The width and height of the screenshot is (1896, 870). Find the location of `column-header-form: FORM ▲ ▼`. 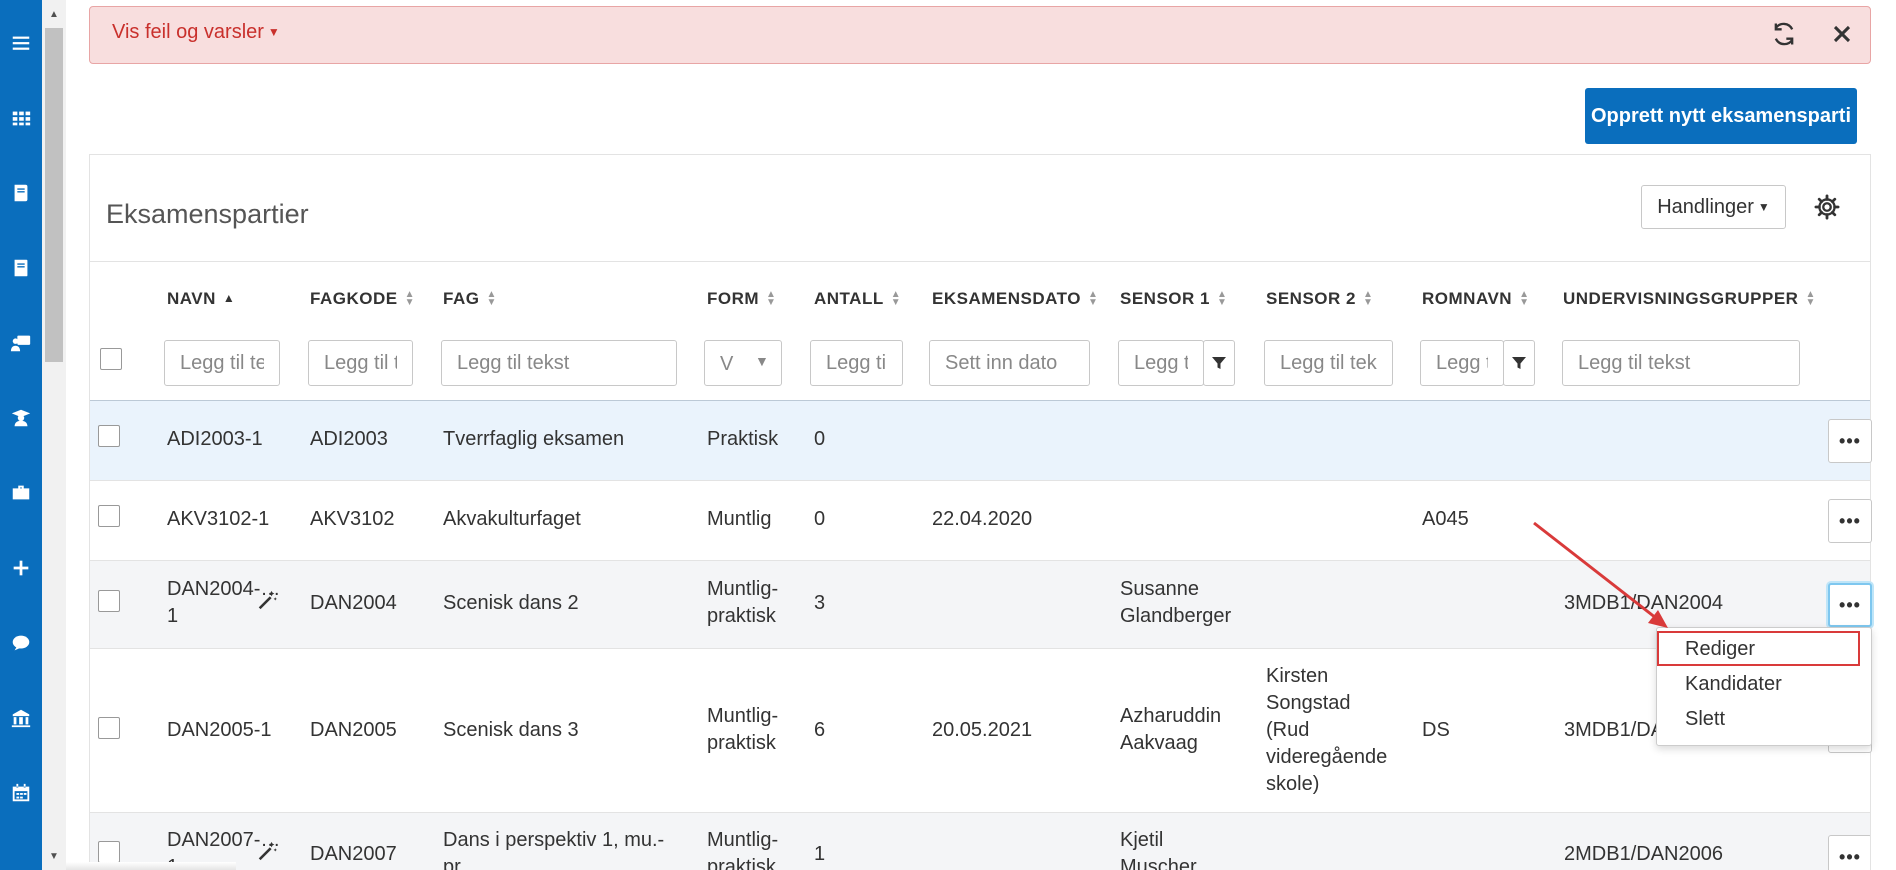

column-header-form: FORM ▲ ▼ is located at coordinates (741, 299).